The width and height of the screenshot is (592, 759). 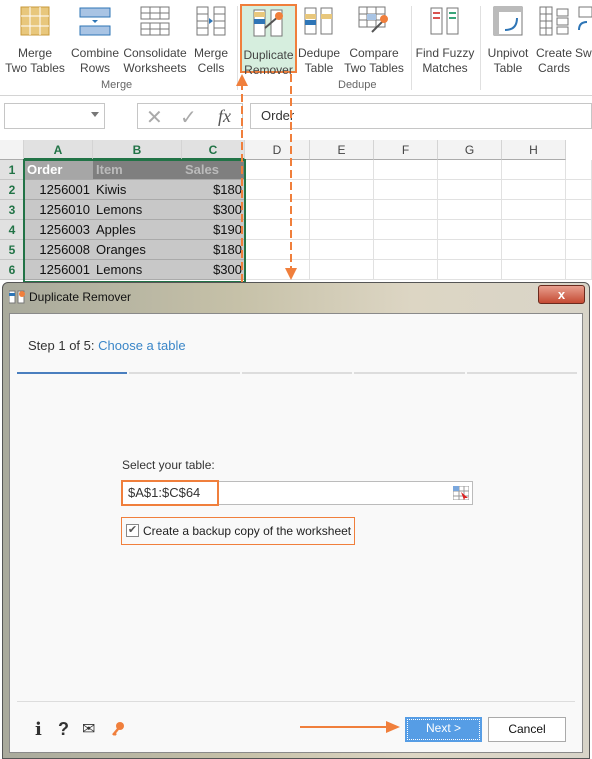 What do you see at coordinates (445, 53) in the screenshot?
I see `label: Find Fuzzy` at bounding box center [445, 53].